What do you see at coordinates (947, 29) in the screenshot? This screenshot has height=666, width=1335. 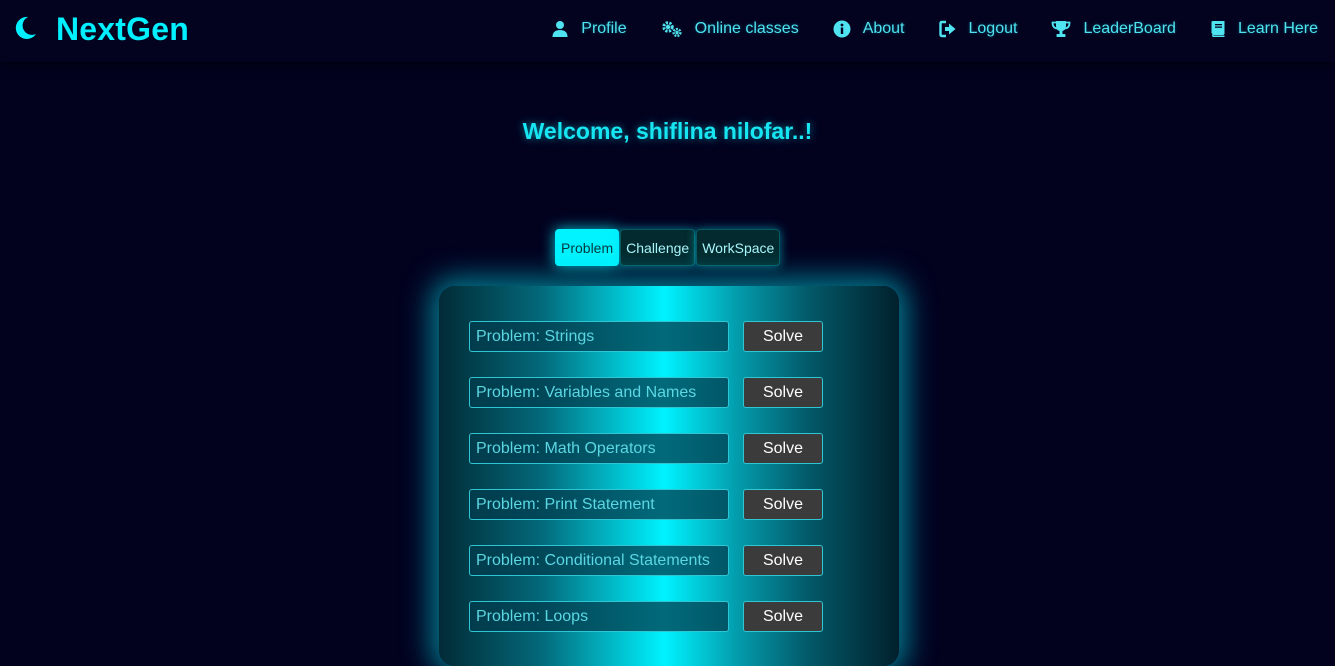 I see `logout-icon` at bounding box center [947, 29].